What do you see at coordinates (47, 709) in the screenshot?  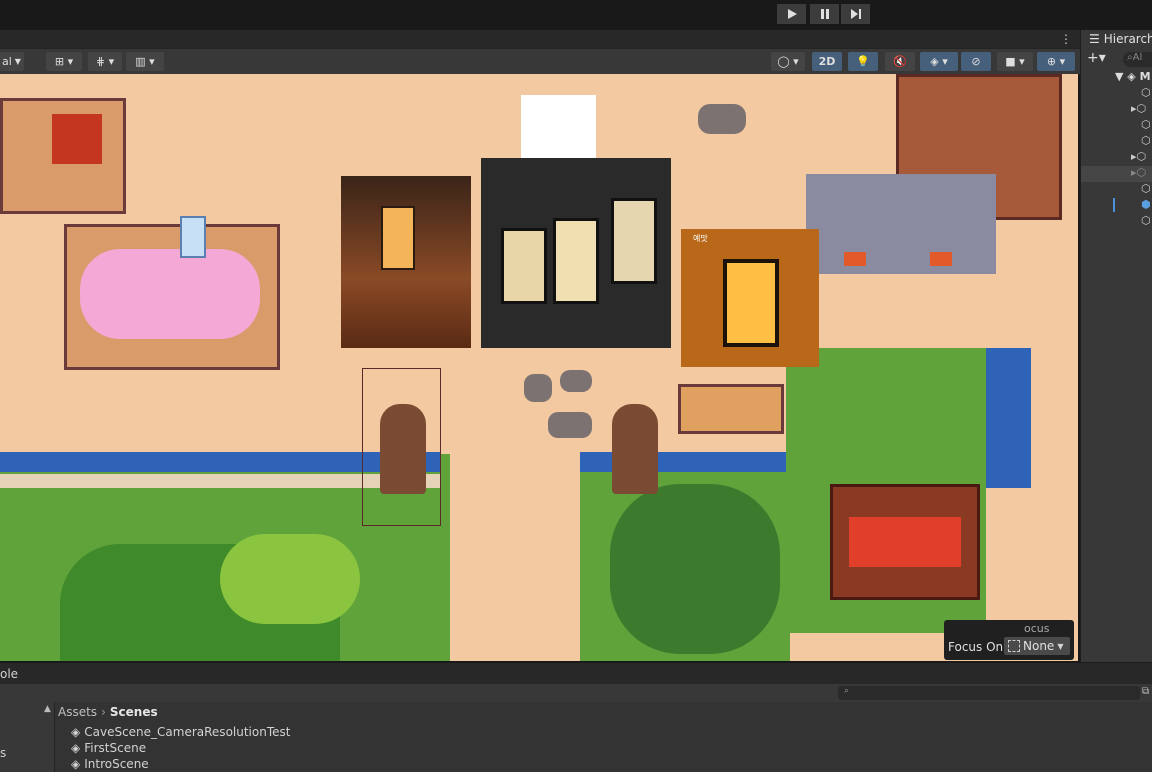 I see `scroll-up-icon: ▲` at bounding box center [47, 709].